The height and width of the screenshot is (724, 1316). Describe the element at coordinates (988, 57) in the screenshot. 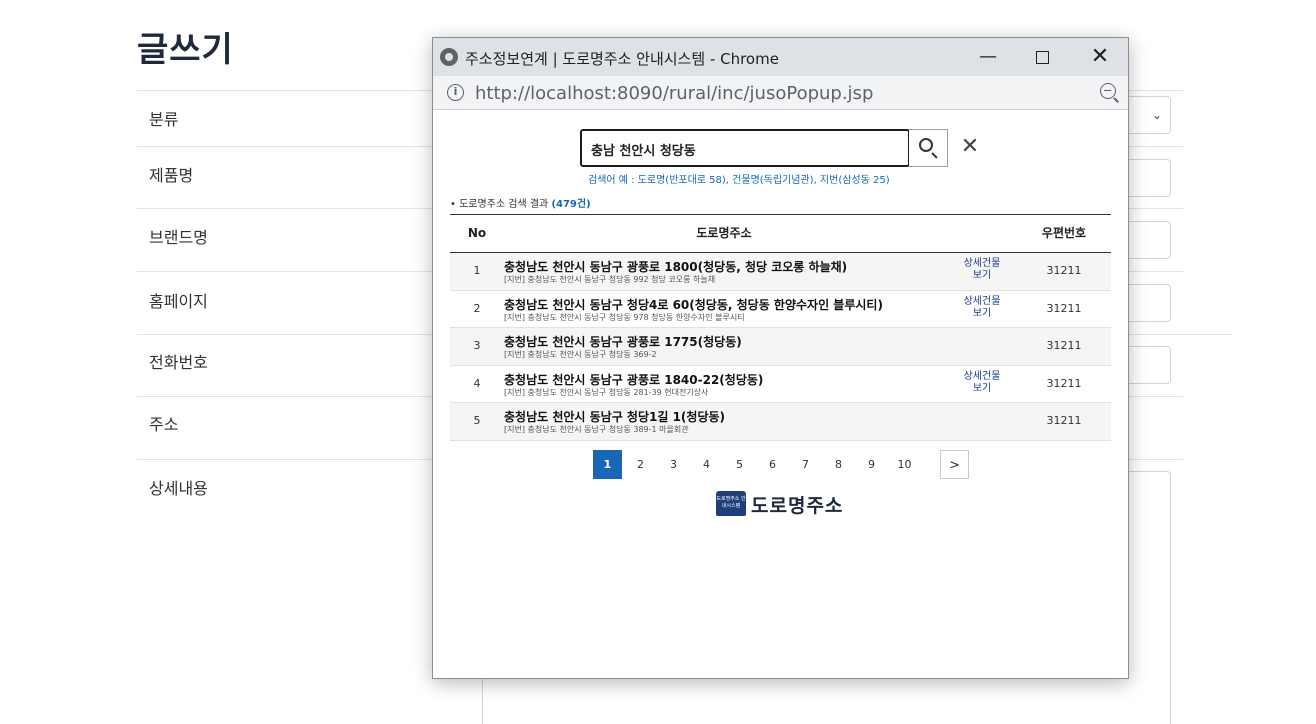

I see `minimize-button: —` at that location.